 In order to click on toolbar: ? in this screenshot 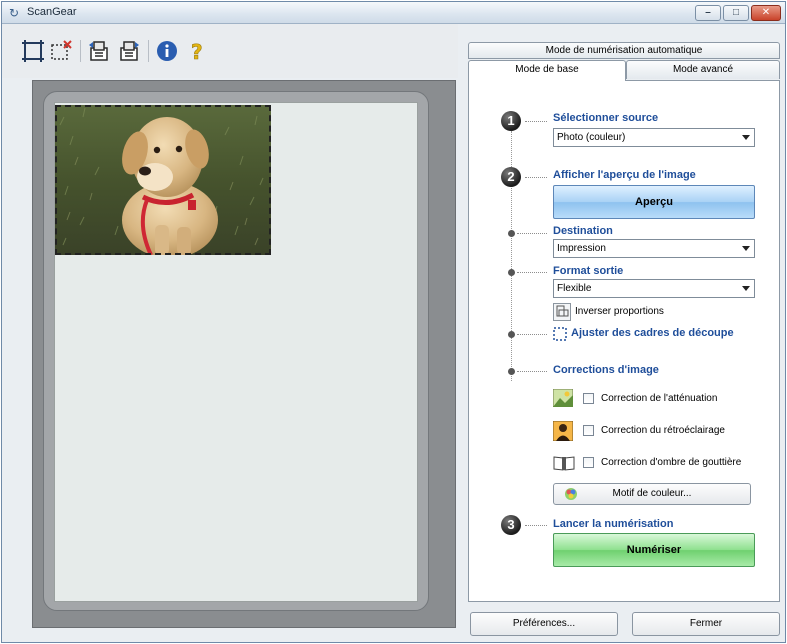, I will do `click(230, 51)`.